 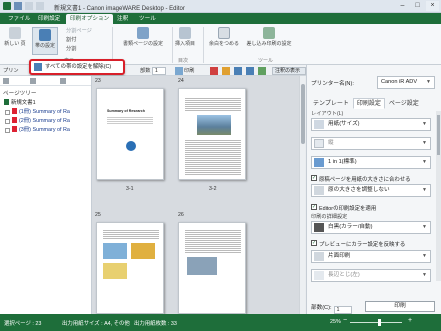 I want to click on split-page-item: 分割ページ, so click(x=79, y=30).